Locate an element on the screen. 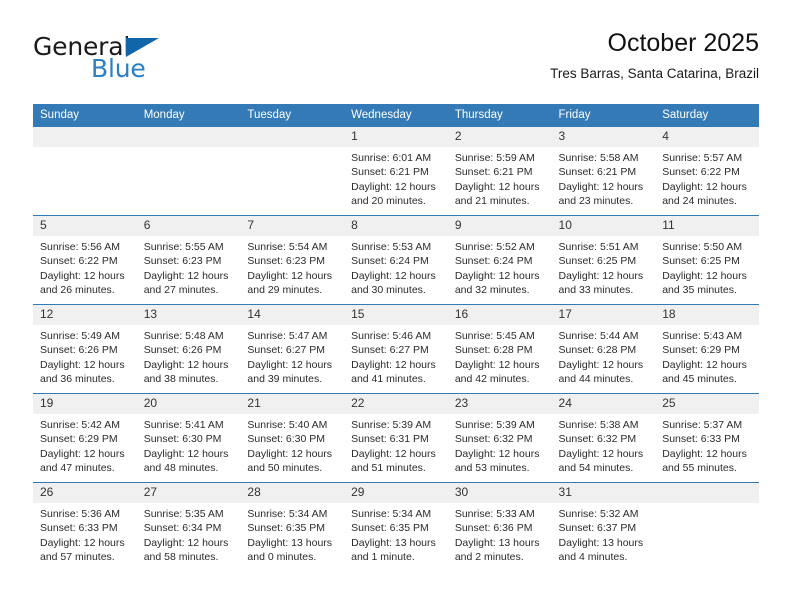 The height and width of the screenshot is (612, 792). day-number: 25 is located at coordinates (707, 404).